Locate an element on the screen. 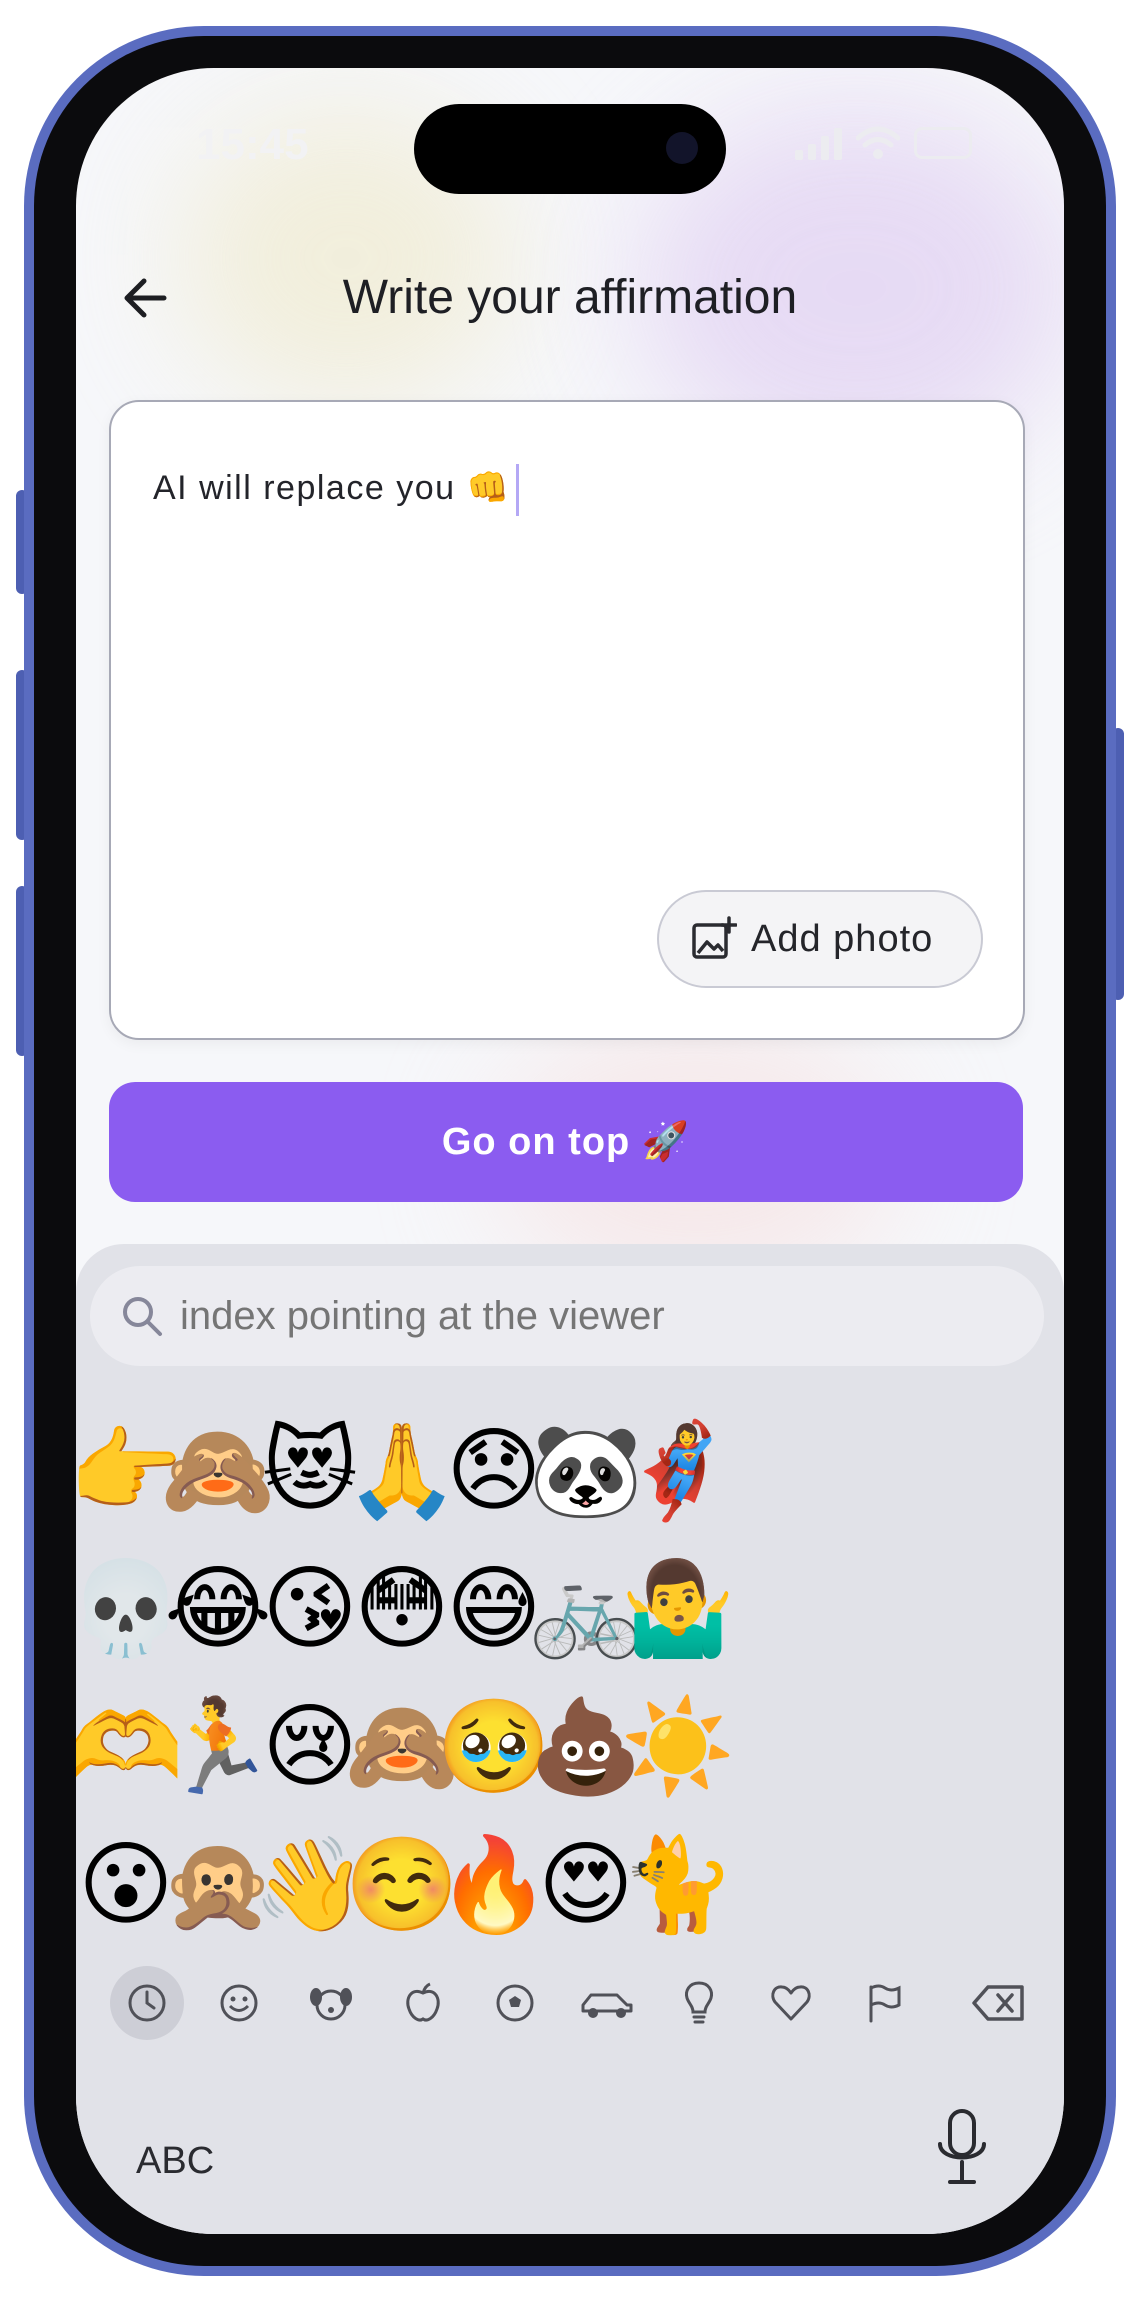 This screenshot has height=2308, width=1146. sports-icon is located at coordinates (515, 2003).